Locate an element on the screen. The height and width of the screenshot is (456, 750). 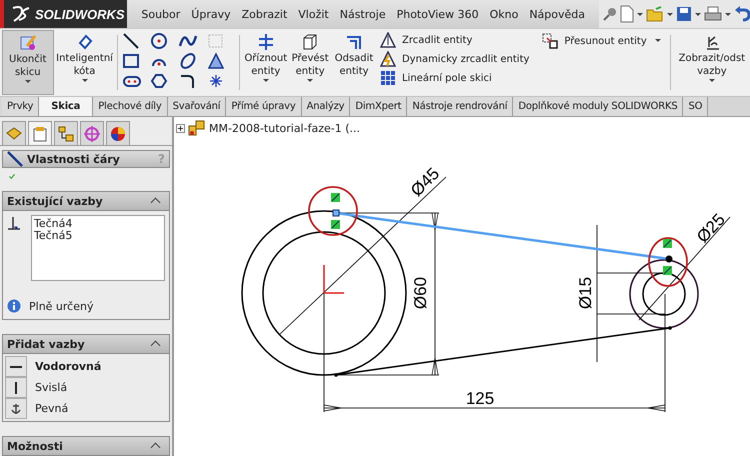
group-title: Existující vazby is located at coordinates (55, 201).